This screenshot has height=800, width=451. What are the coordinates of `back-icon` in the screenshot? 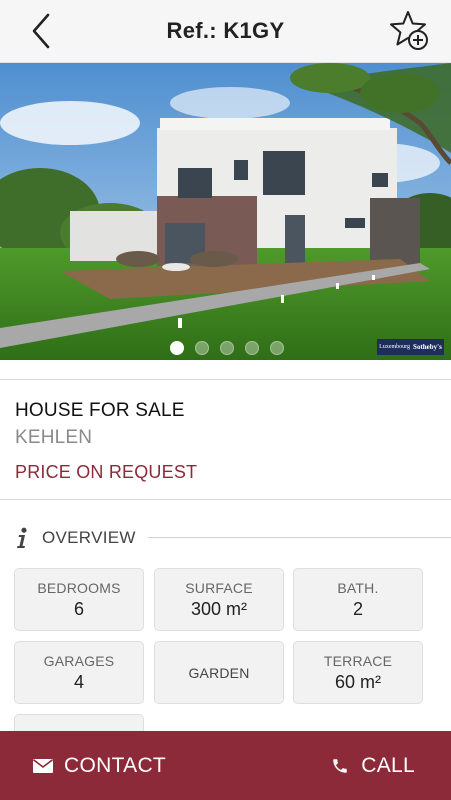 It's located at (41, 31).